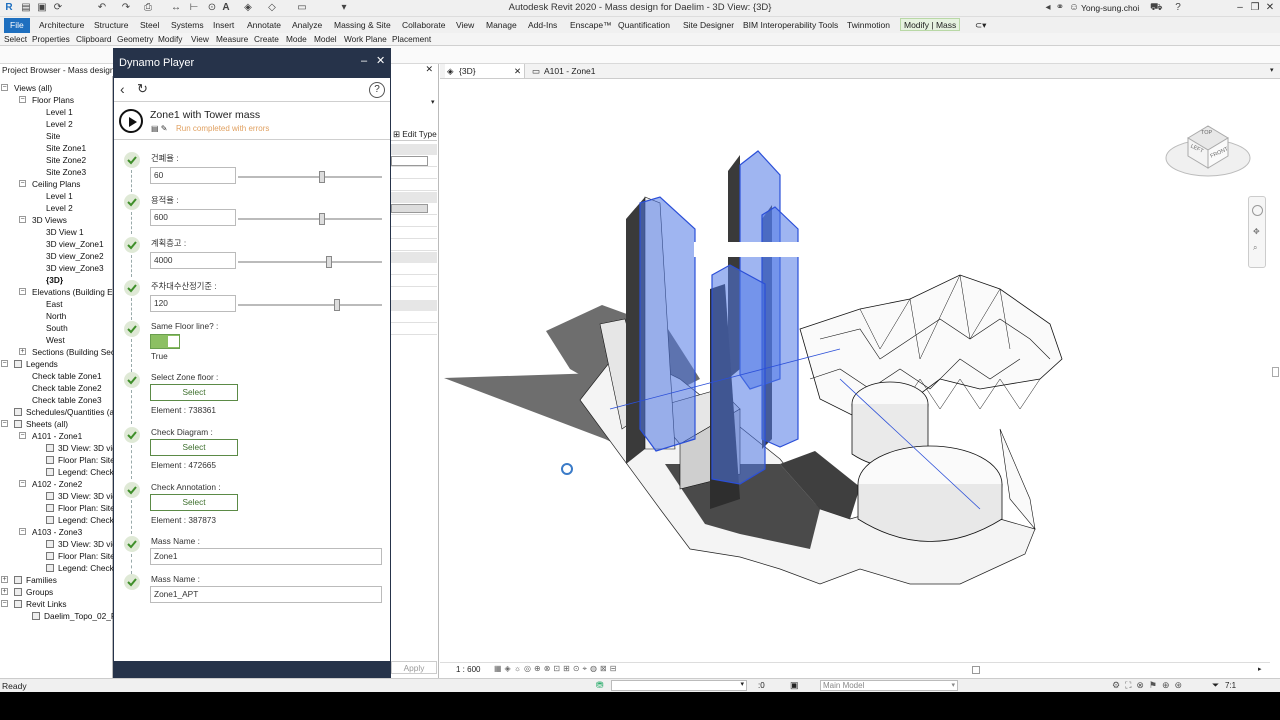 The image size is (1280, 720). Describe the element at coordinates (57, 532) in the screenshot. I see `tree-node: A103 - Zone3` at that location.